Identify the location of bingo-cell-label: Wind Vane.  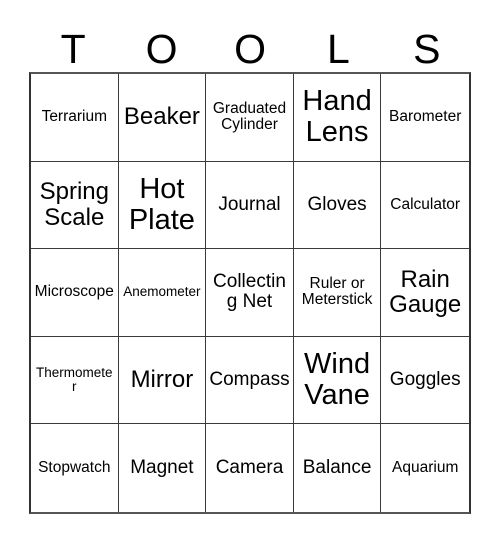
(337, 379).